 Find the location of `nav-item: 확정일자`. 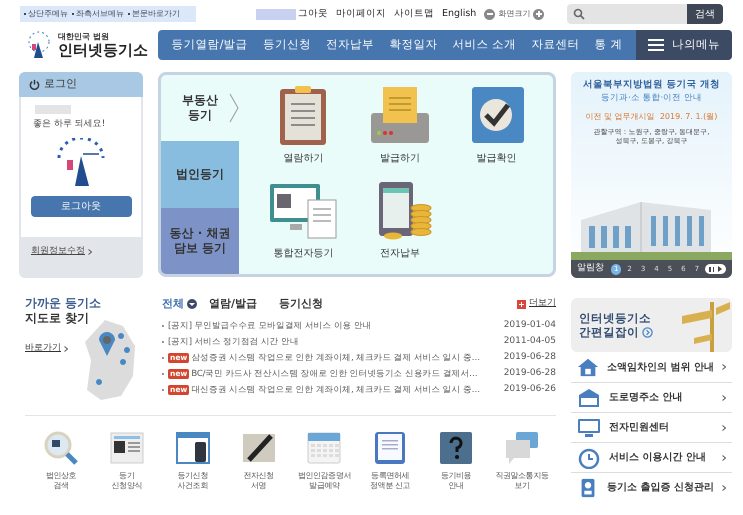

nav-item: 확정일자 is located at coordinates (413, 45).